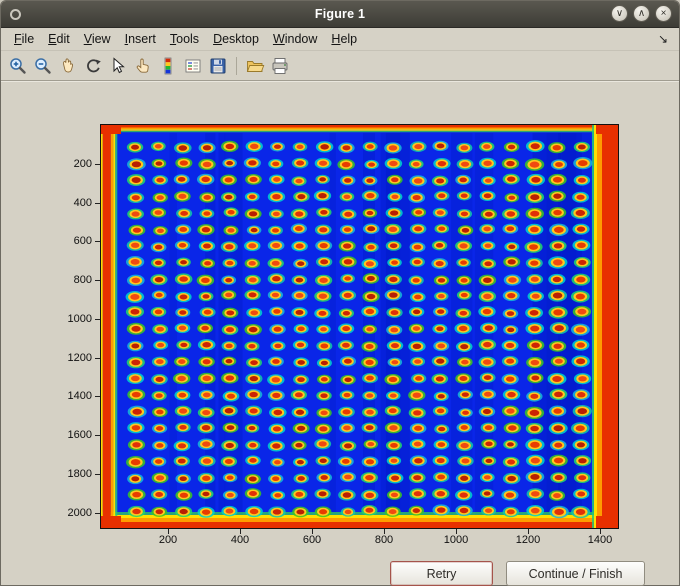 The image size is (680, 586). I want to click on menu-desktop: Desktop, so click(236, 39).